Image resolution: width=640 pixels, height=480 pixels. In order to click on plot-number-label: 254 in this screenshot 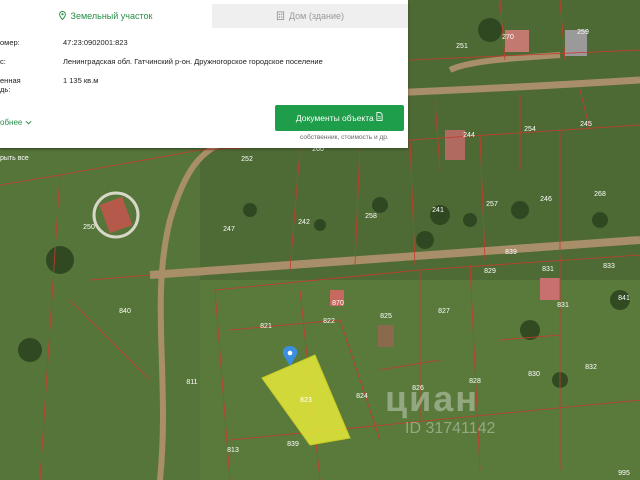, I will do `click(530, 129)`.